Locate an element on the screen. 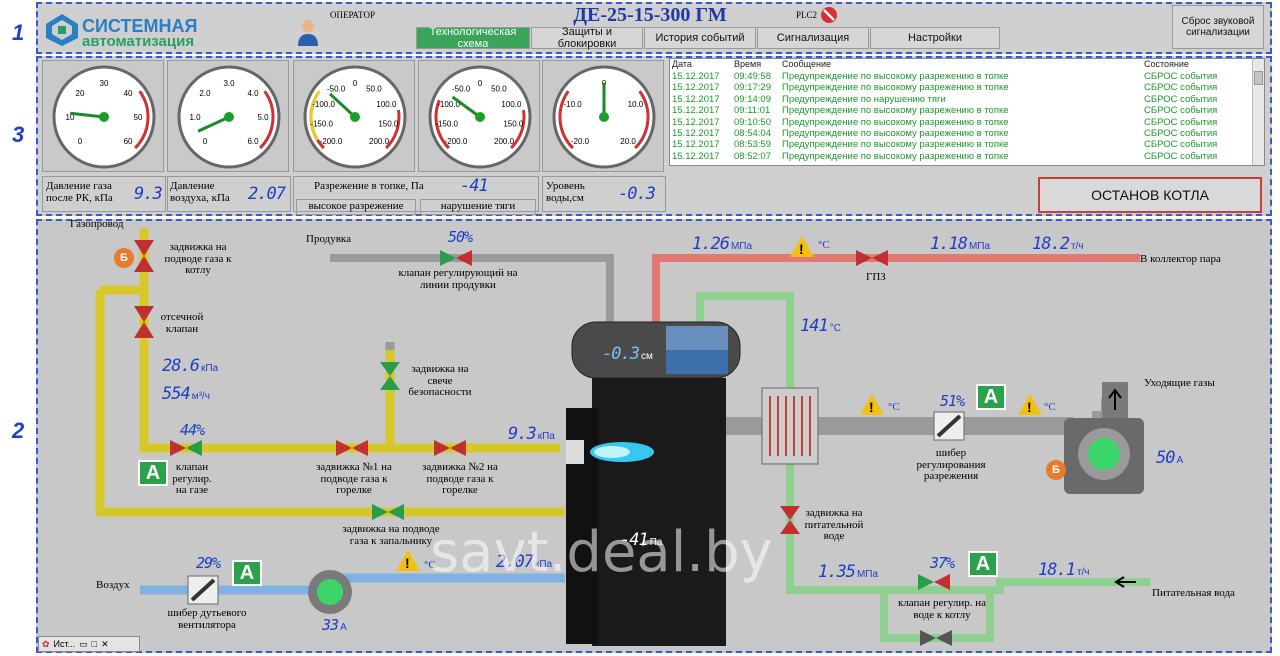 Image resolution: width=1280 pixels, height=656 pixels. feed-reg-valve-label: клапан регулир. на воде к котлу is located at coordinates (942, 609).